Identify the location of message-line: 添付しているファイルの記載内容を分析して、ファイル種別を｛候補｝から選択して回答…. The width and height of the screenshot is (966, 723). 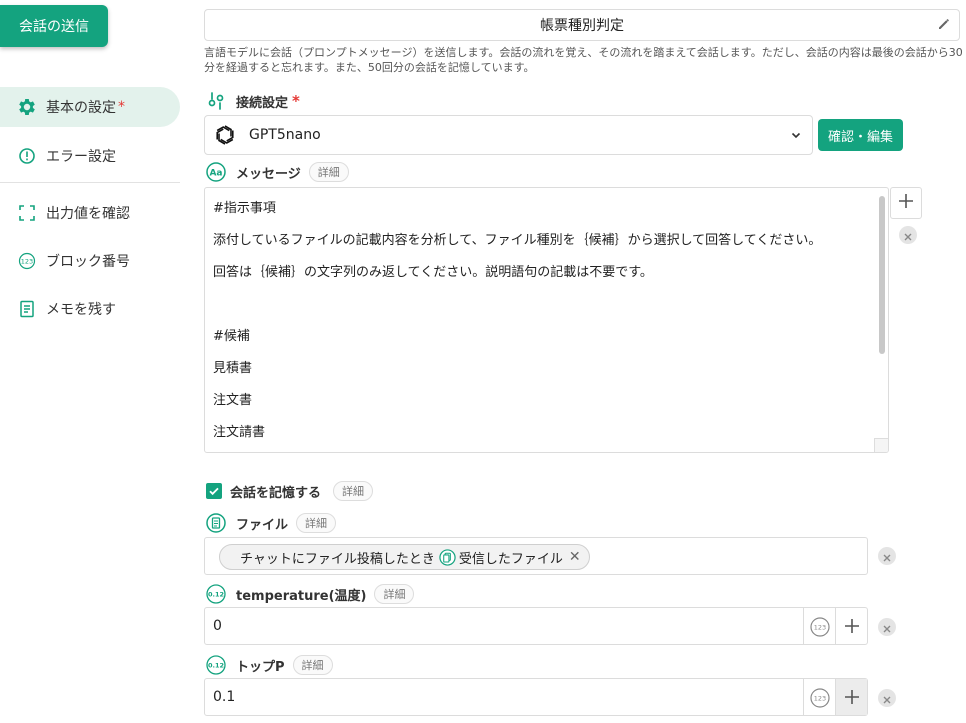
(517, 240).